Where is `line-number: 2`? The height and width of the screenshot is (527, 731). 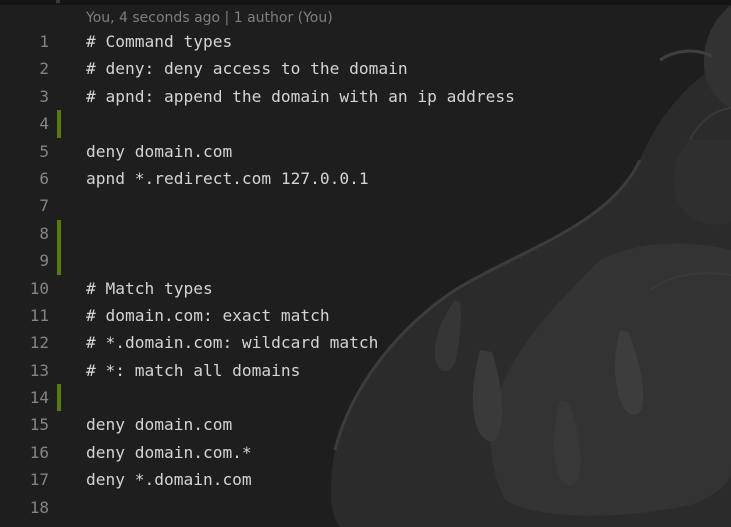
line-number: 2 is located at coordinates (24, 68).